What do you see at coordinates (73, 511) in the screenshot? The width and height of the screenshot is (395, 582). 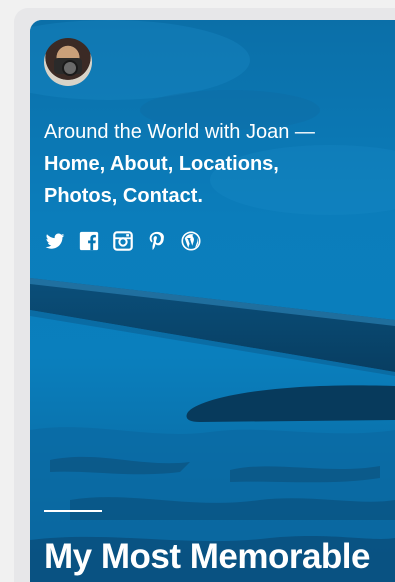 I see `title-divider` at bounding box center [73, 511].